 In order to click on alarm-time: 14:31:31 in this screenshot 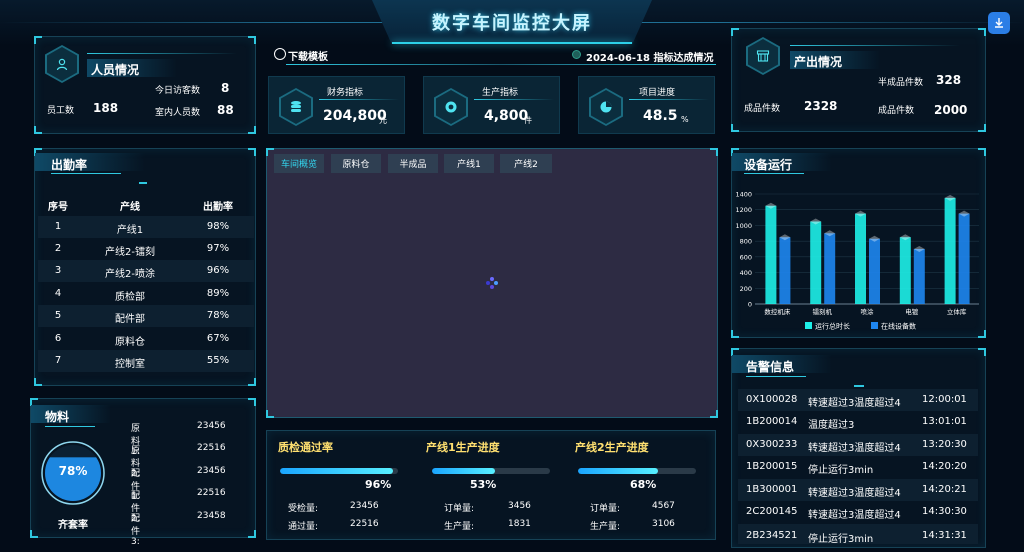, I will do `click(944, 535)`.